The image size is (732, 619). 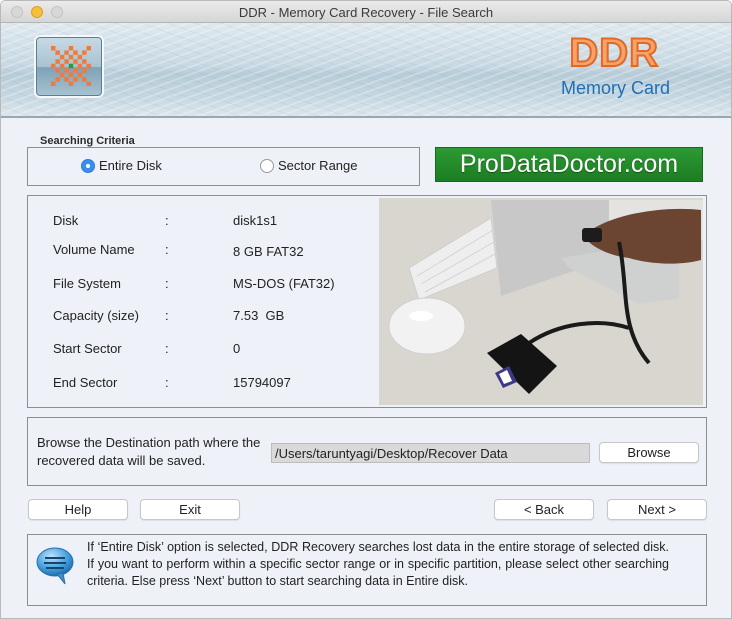 What do you see at coordinates (88, 165) in the screenshot?
I see `radio-selected-icon` at bounding box center [88, 165].